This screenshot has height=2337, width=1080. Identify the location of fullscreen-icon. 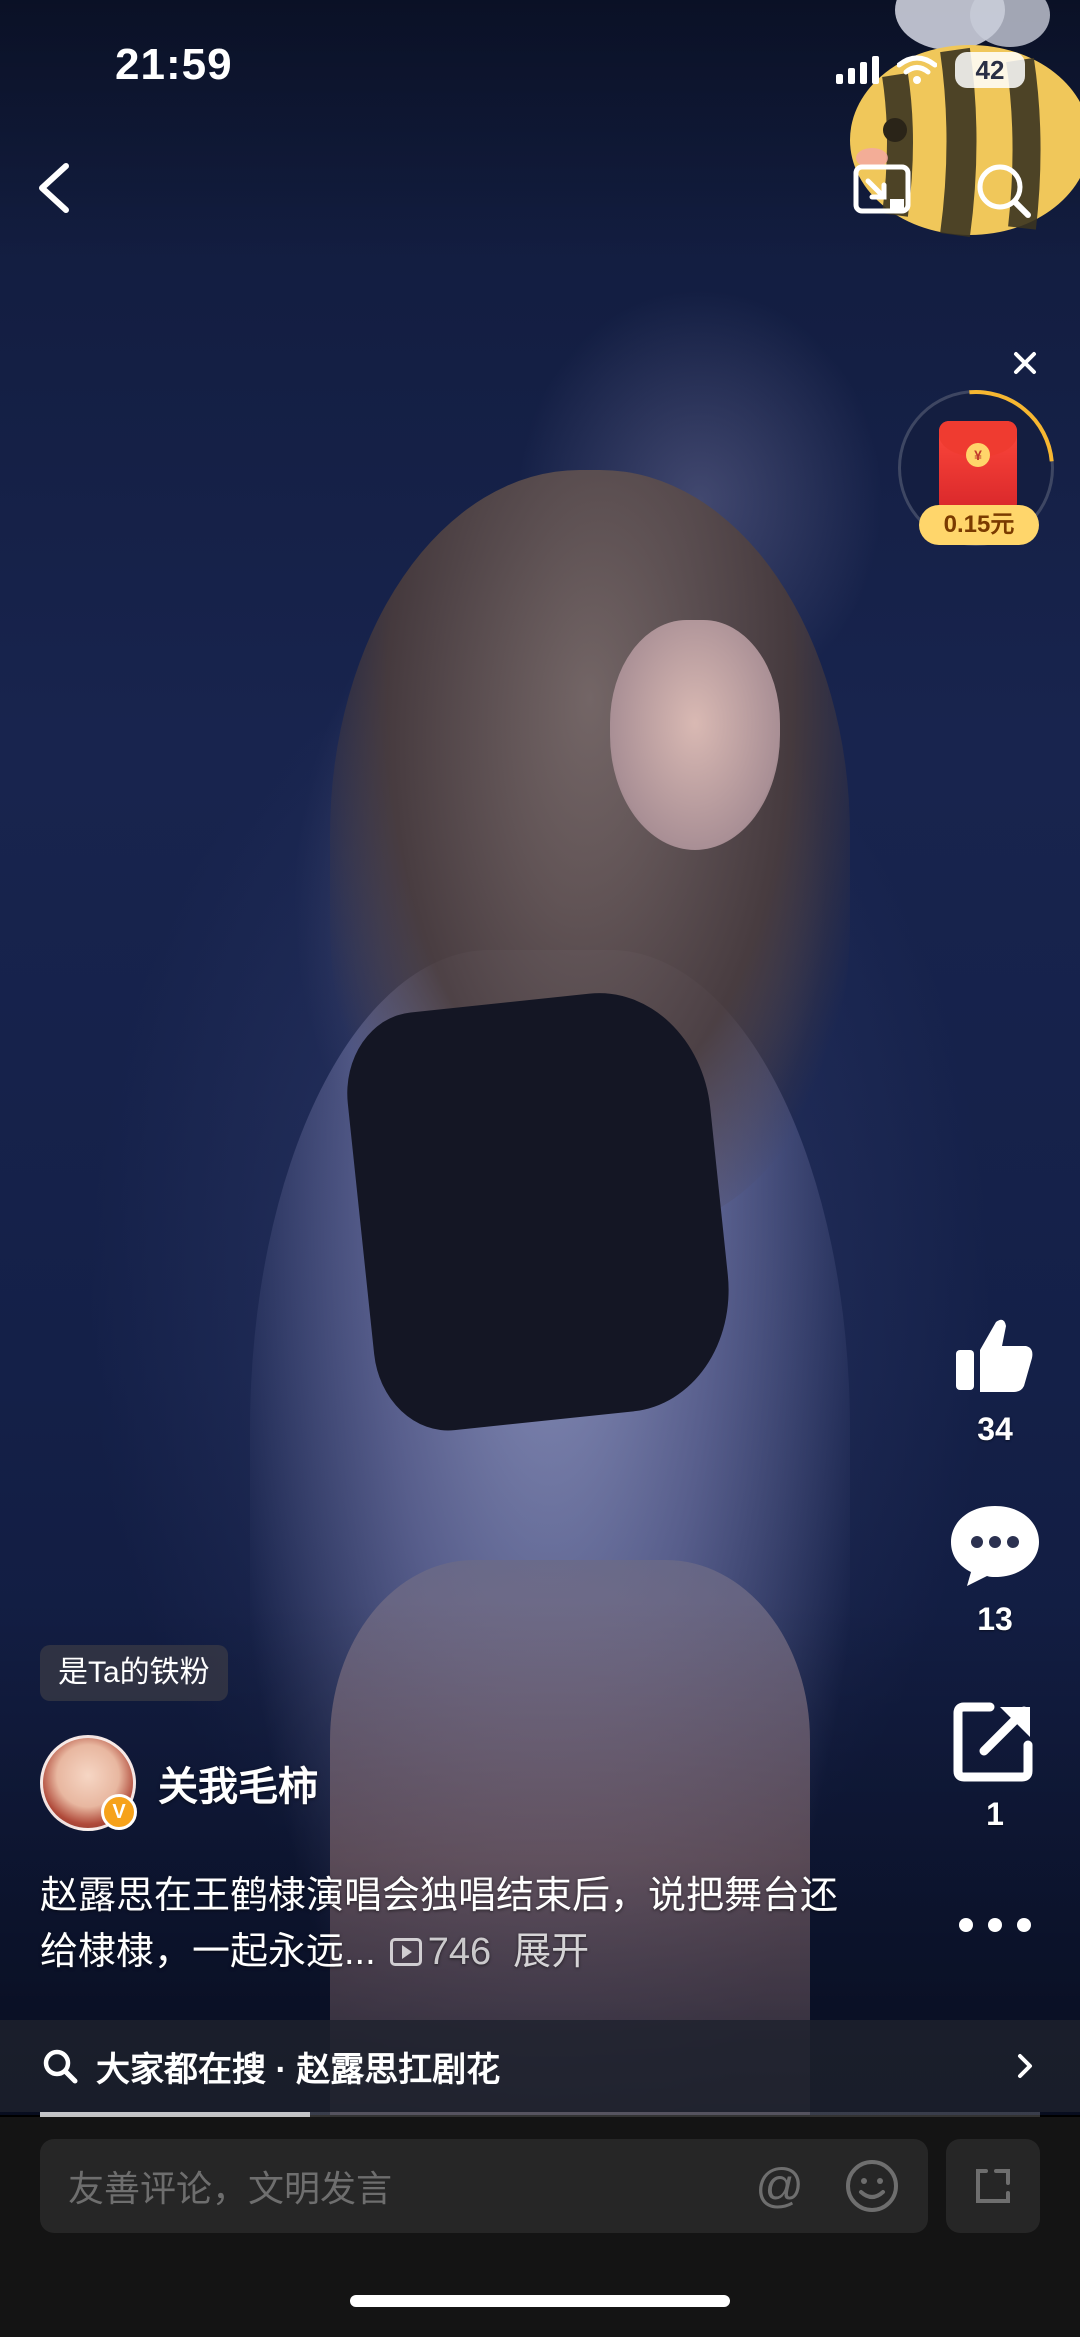
(993, 2186).